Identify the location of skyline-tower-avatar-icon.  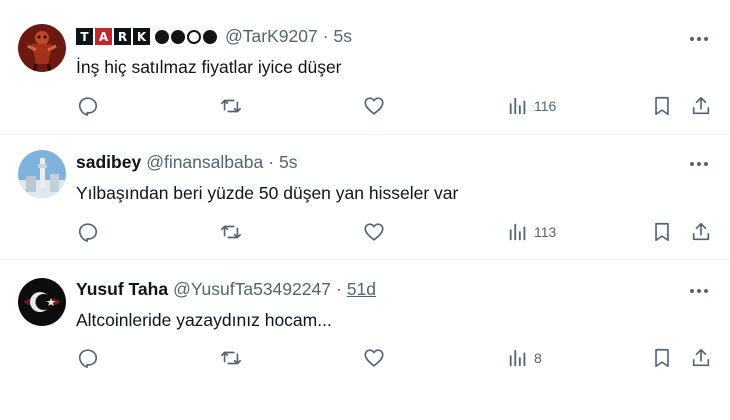
(42, 174).